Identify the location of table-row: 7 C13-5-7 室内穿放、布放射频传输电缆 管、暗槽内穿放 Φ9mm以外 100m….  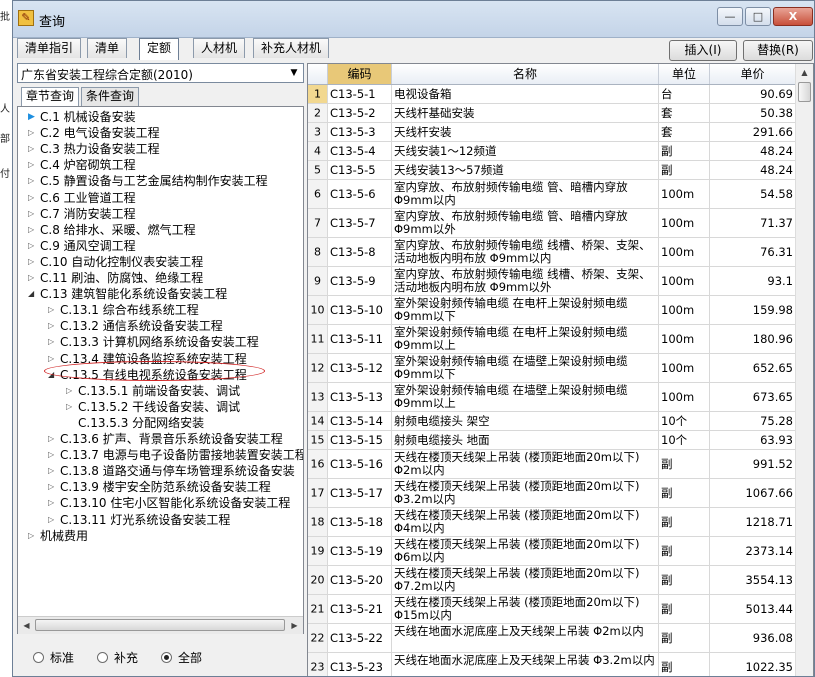
(552, 223).